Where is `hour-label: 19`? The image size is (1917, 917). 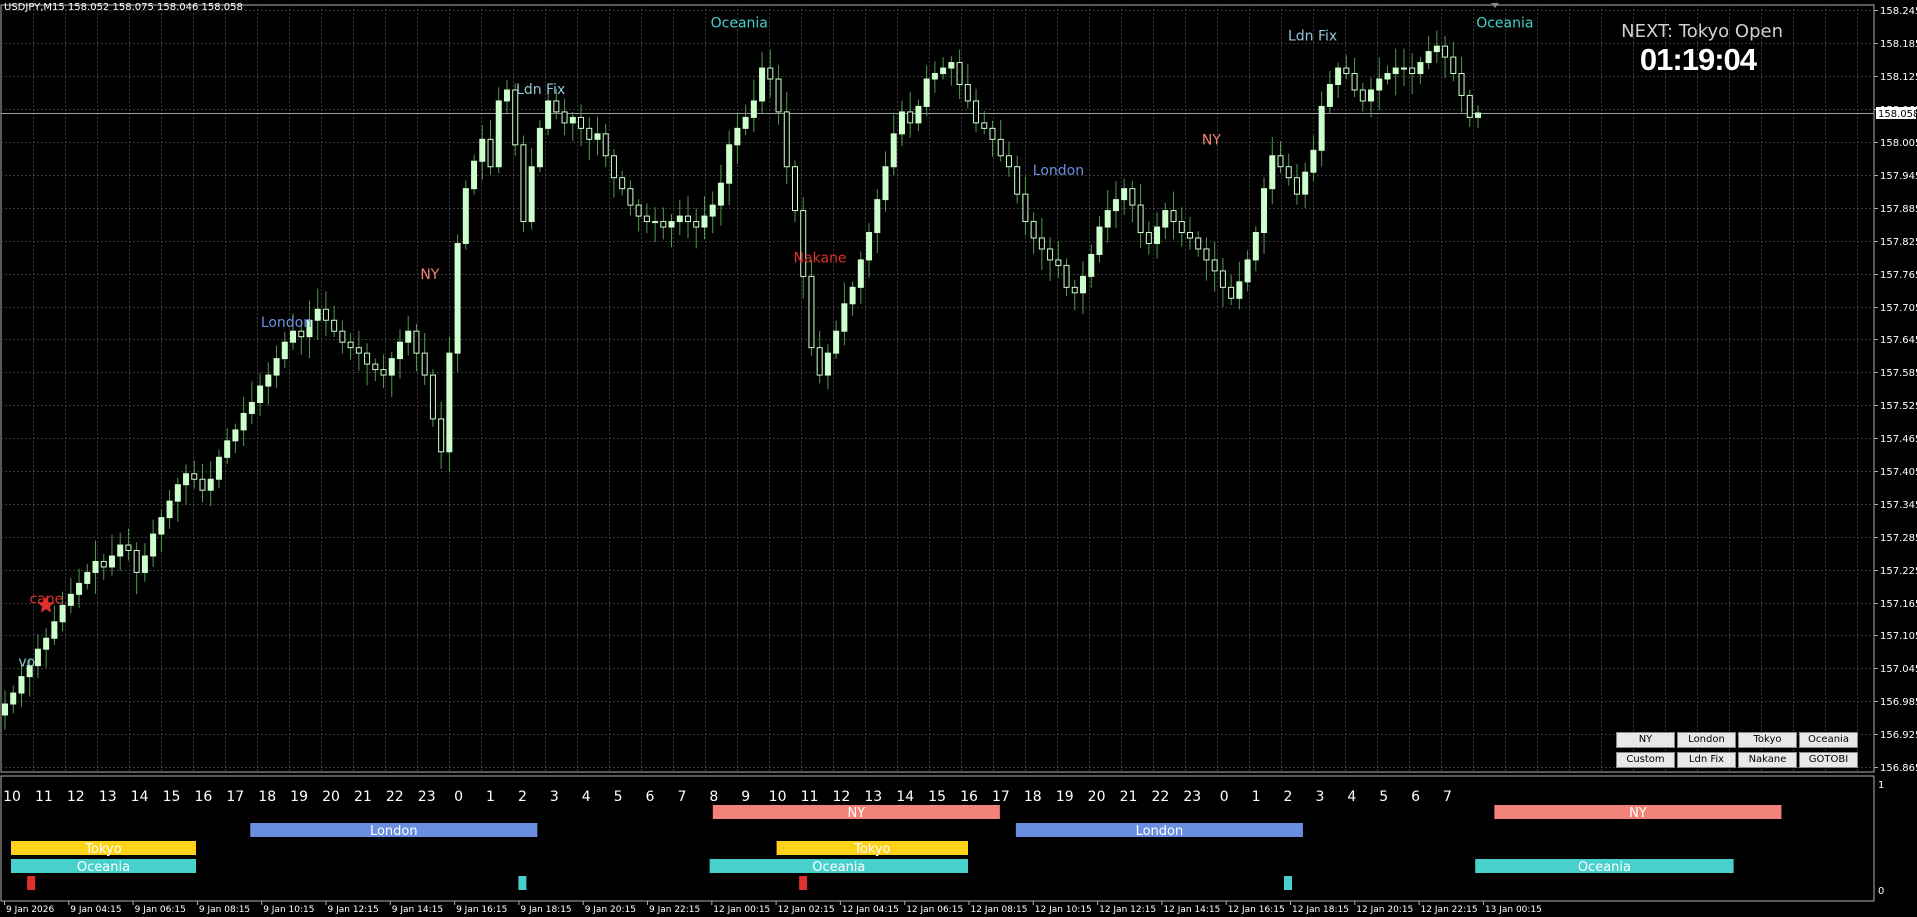 hour-label: 19 is located at coordinates (1065, 797).